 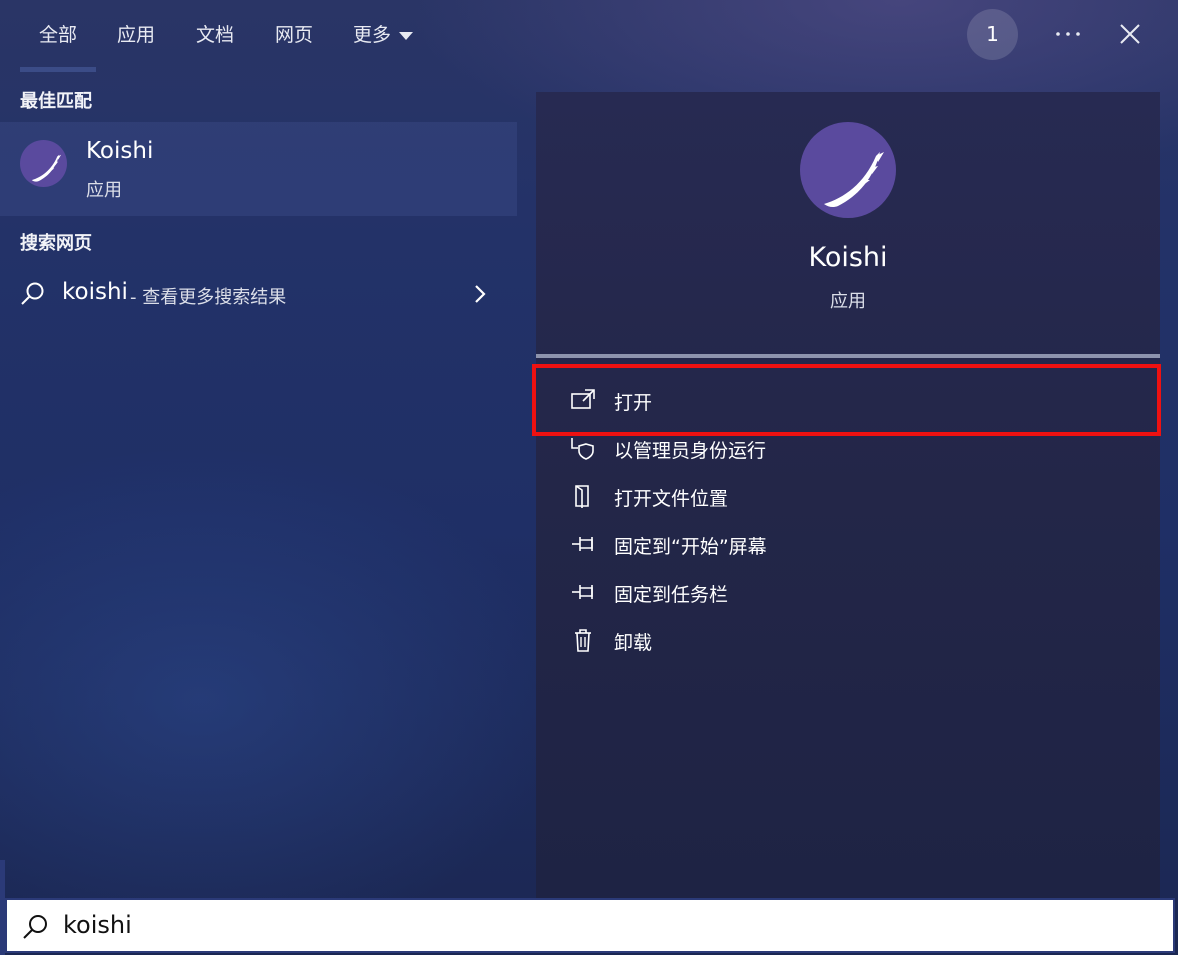 I want to click on tab-web: 网页, so click(x=294, y=35).